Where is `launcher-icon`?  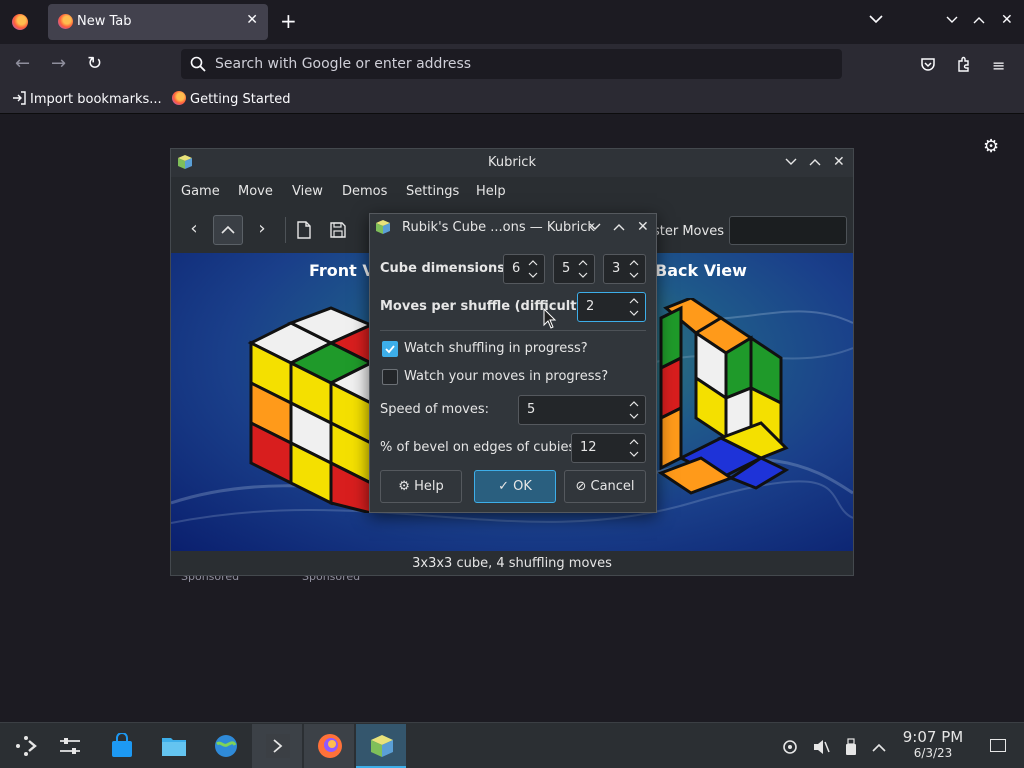 launcher-icon is located at coordinates (26, 746).